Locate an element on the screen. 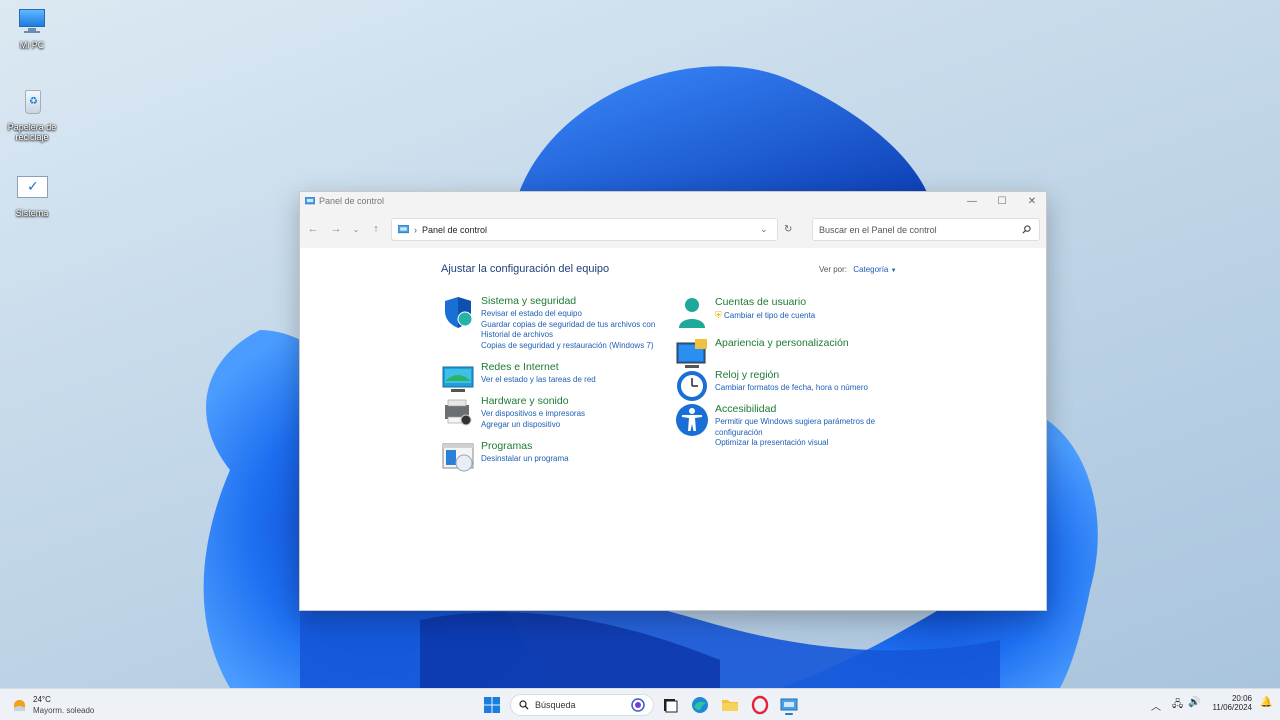 The height and width of the screenshot is (720, 1280). programs-icon is located at coordinates (458, 457).